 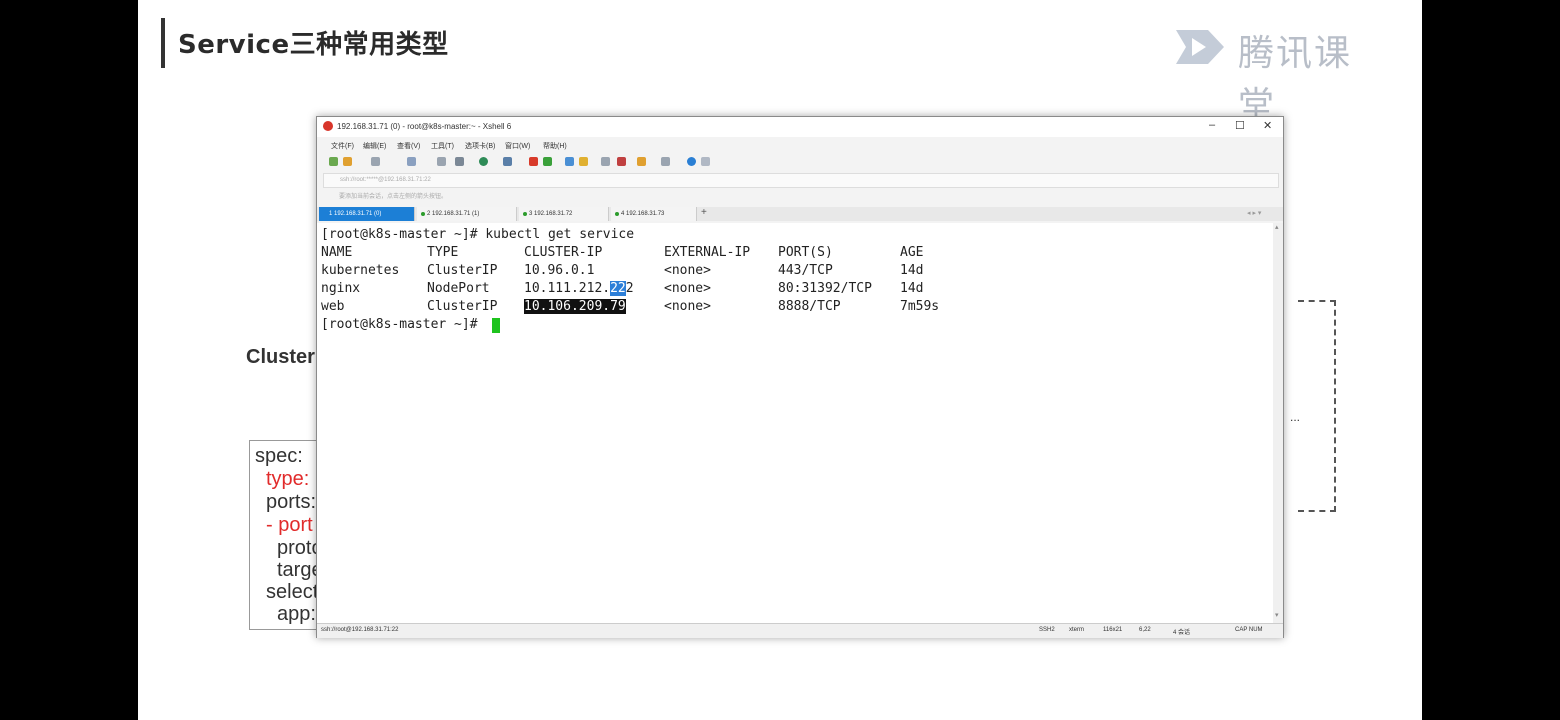 What do you see at coordinates (393, 197) in the screenshot?
I see `session-hint-text: 要添加当前会话，点击左侧的箭头按钮。` at bounding box center [393, 197].